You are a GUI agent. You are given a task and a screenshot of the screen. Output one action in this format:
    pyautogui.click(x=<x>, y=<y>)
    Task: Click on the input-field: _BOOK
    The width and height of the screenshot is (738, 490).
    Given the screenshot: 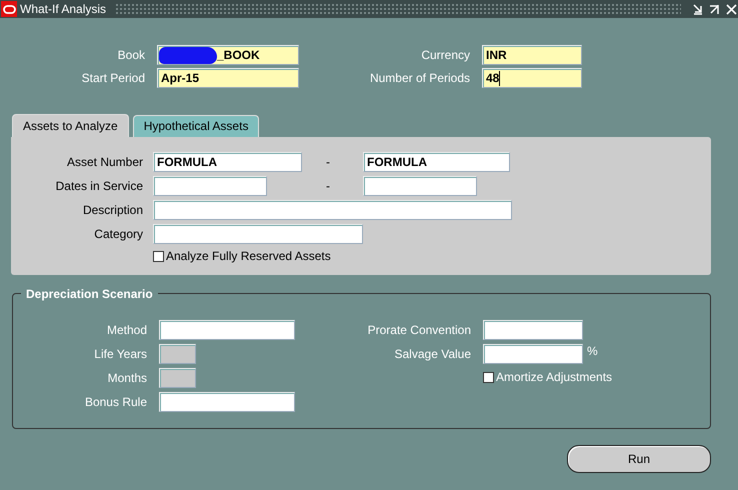 What is the action you would take?
    pyautogui.click(x=228, y=55)
    